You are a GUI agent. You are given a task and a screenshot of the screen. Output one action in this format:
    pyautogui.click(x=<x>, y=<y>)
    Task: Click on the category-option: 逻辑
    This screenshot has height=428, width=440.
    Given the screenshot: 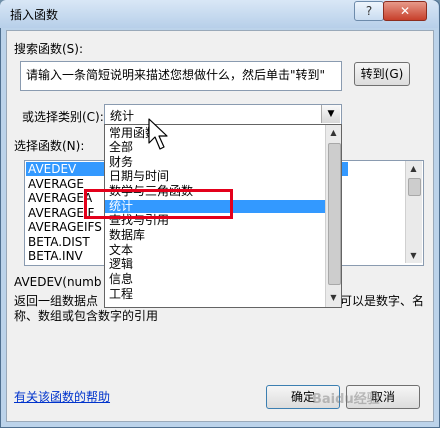 What is the action you would take?
    pyautogui.click(x=216, y=264)
    